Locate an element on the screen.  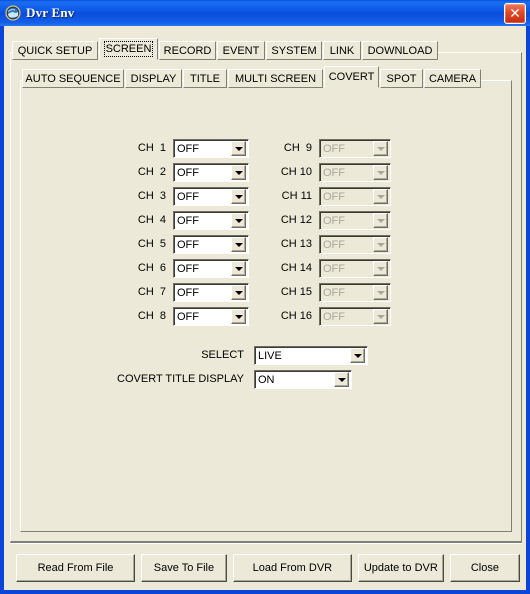
label-ch-11: CH 11 is located at coordinates (296, 196).